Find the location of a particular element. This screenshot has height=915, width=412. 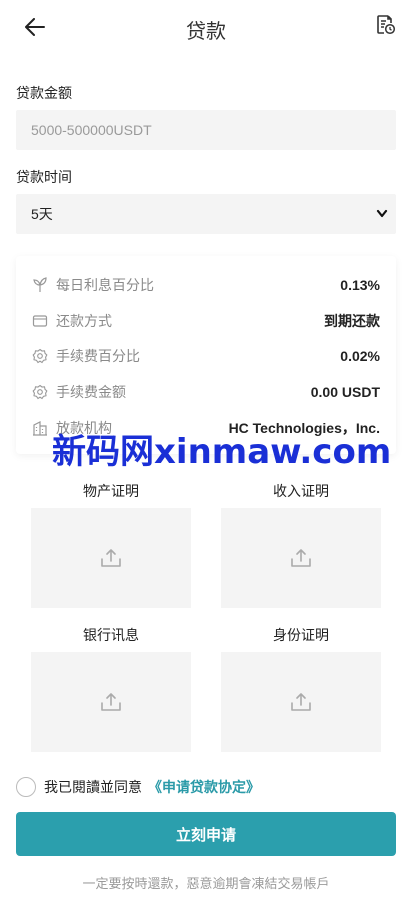

chevron-down-icon is located at coordinates (382, 213).